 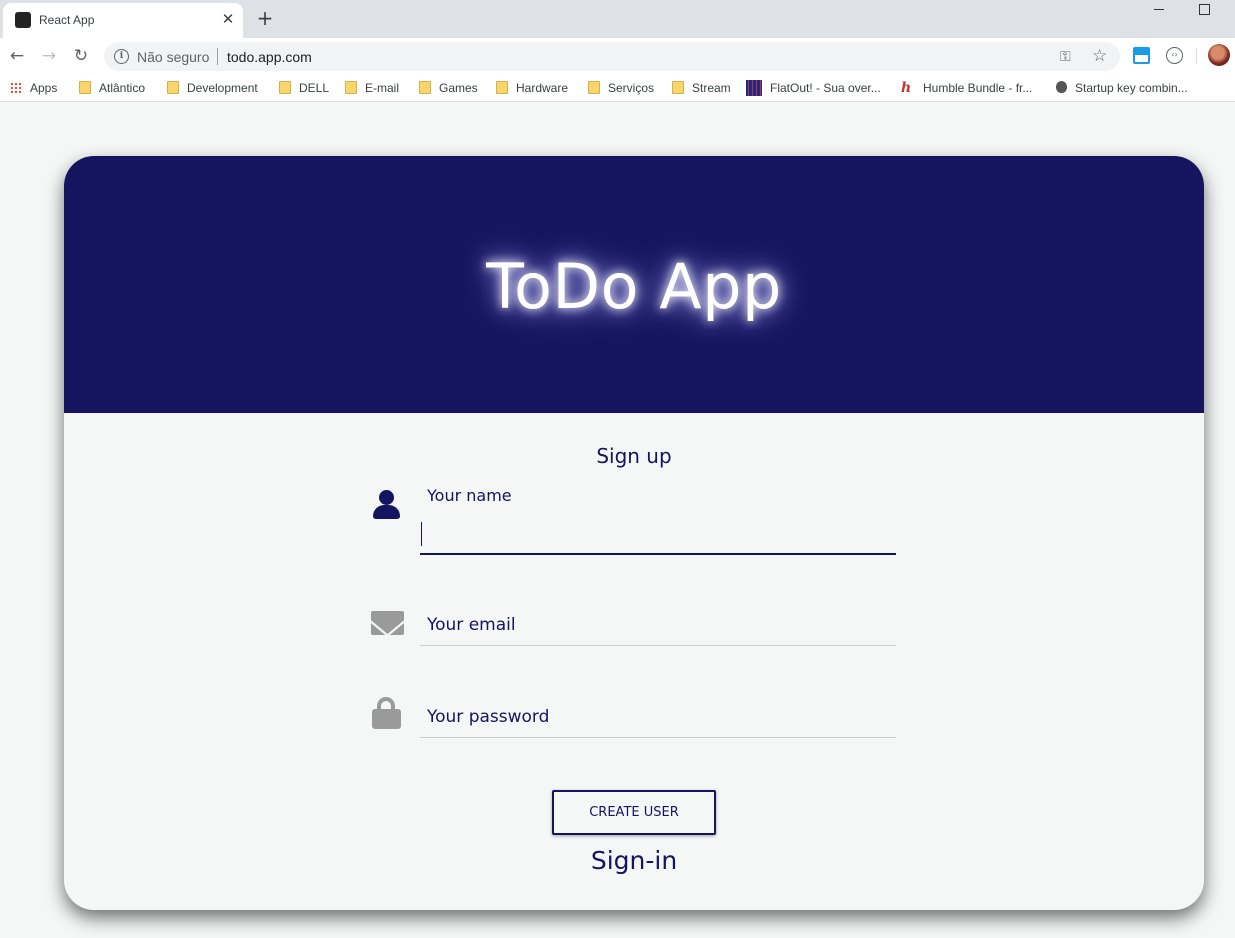 I want to click on bookmark-label: Development, so click(x=222, y=88).